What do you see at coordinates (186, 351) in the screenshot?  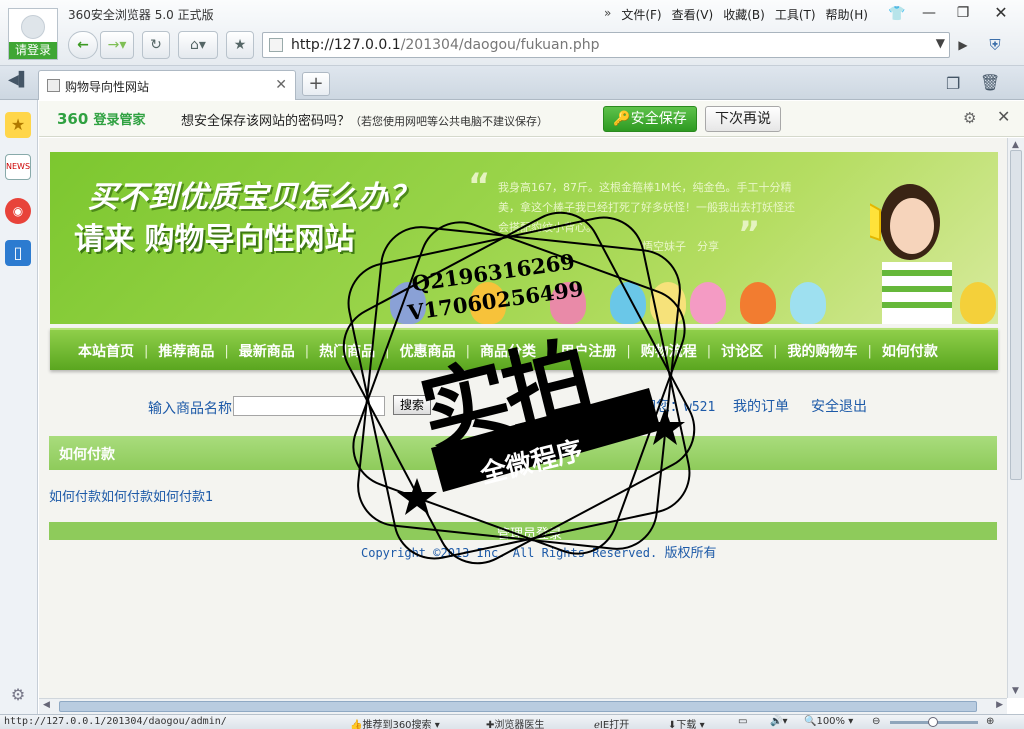 I see `nav-recommended: 推荐商品` at bounding box center [186, 351].